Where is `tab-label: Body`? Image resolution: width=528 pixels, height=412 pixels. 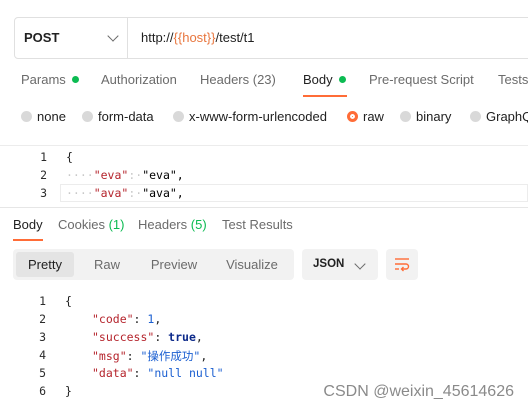
tab-label: Body is located at coordinates (318, 79).